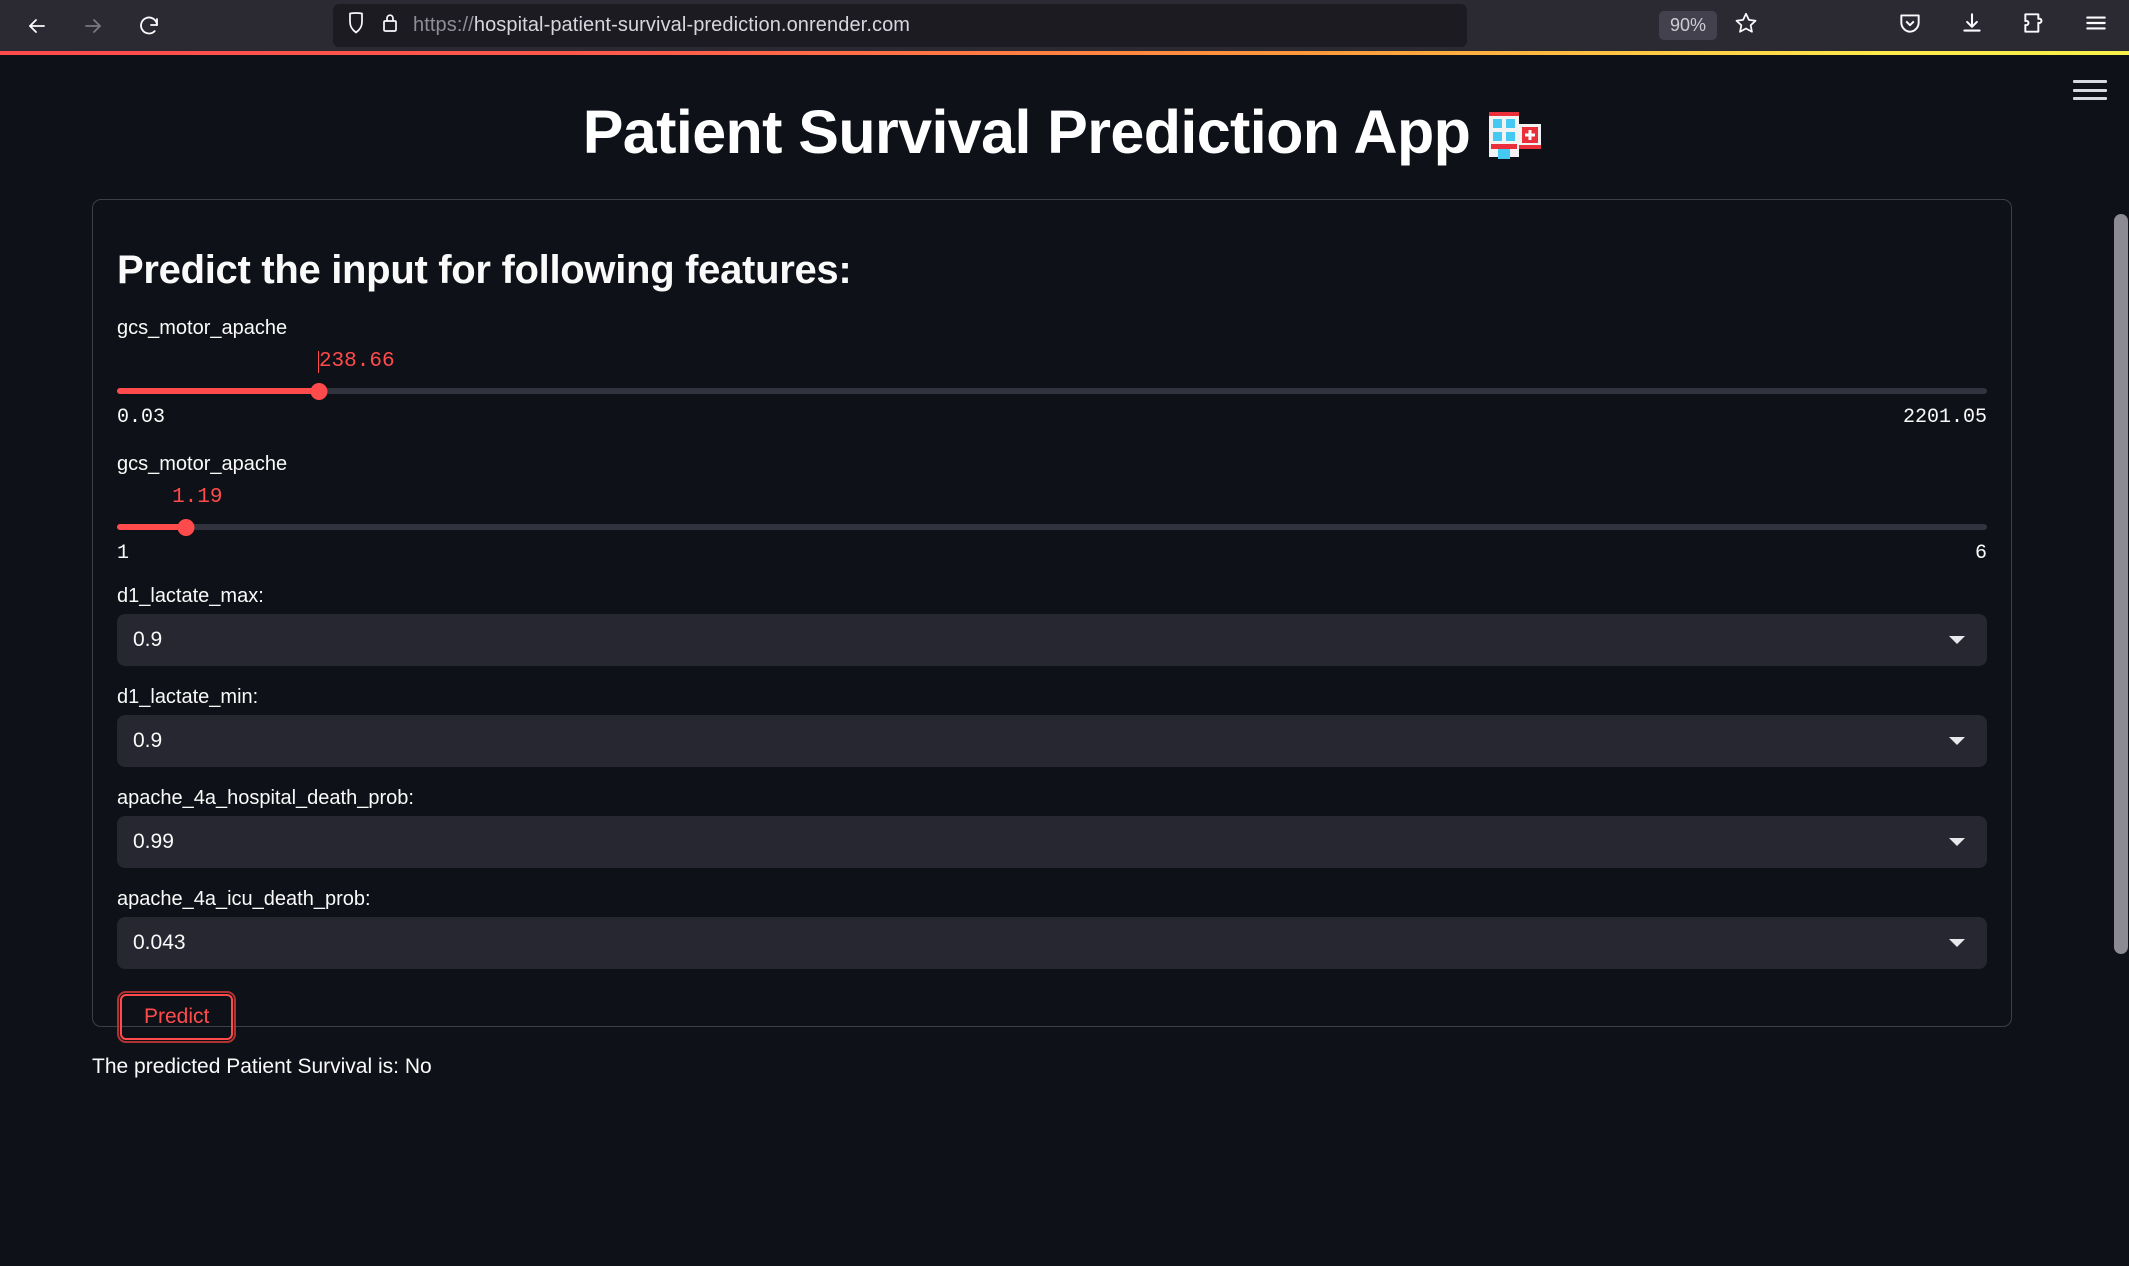 The image size is (2129, 1266). What do you see at coordinates (177, 1017) in the screenshot?
I see `predict-button: Predict` at bounding box center [177, 1017].